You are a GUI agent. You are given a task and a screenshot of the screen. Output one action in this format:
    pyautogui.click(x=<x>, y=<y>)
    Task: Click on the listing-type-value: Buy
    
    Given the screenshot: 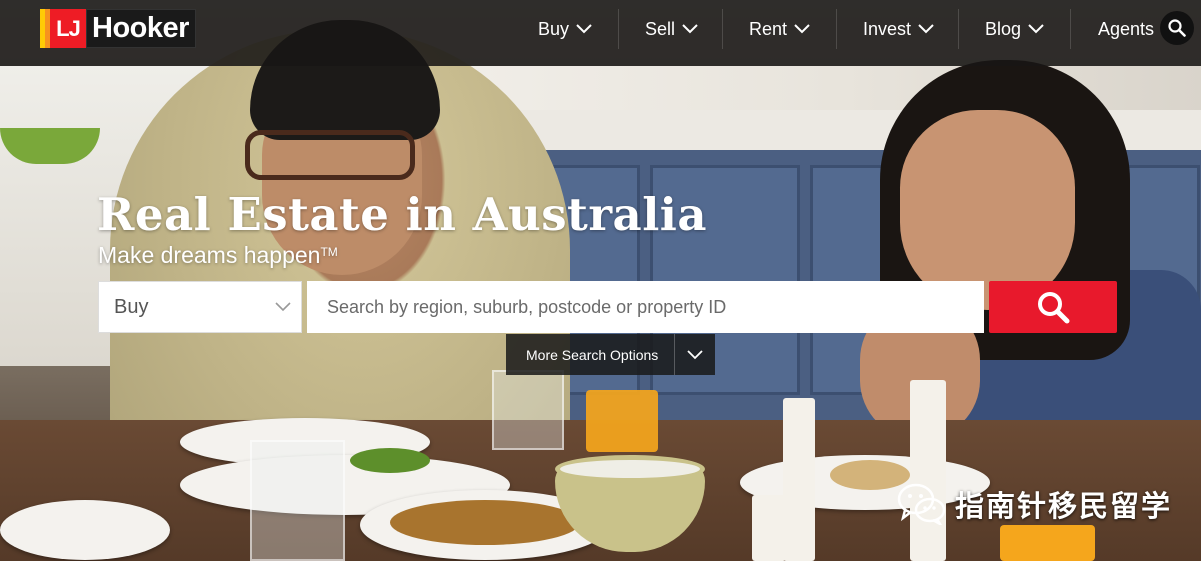 What is the action you would take?
    pyautogui.click(x=131, y=306)
    